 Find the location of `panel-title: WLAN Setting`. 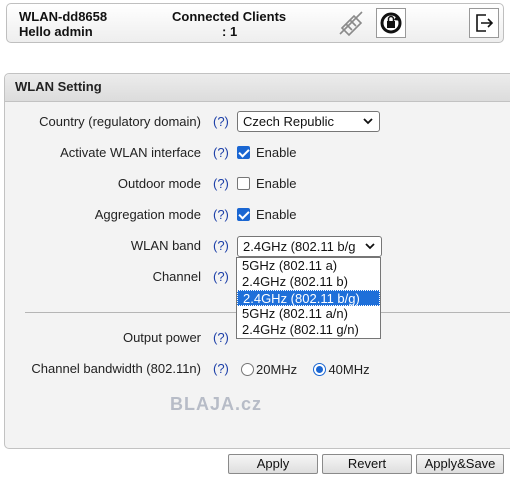

panel-title: WLAN Setting is located at coordinates (257, 88).